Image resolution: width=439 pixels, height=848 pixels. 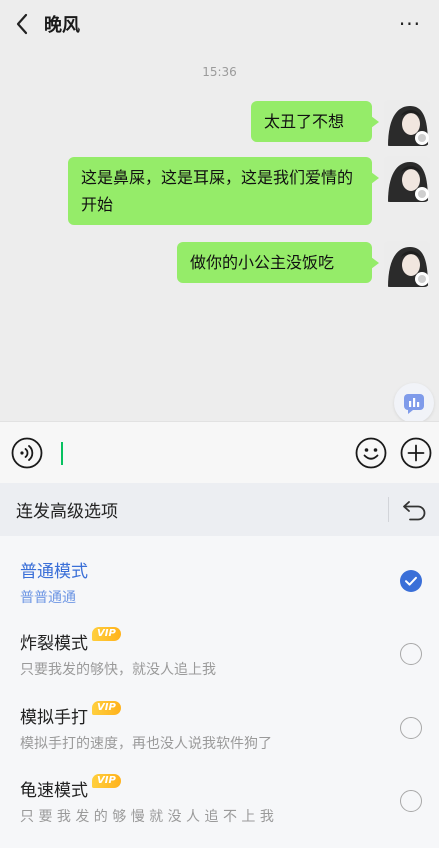 I want to click on more-options-icon: ···, so click(x=410, y=24).